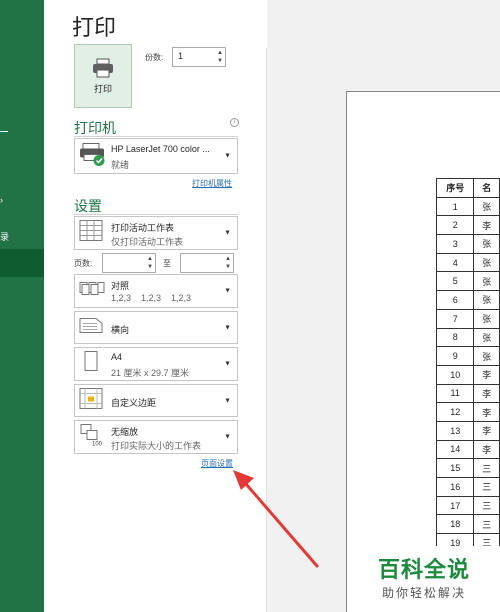 The width and height of the screenshot is (500, 612). I want to click on red-arrow-annotation, so click(276, 519).